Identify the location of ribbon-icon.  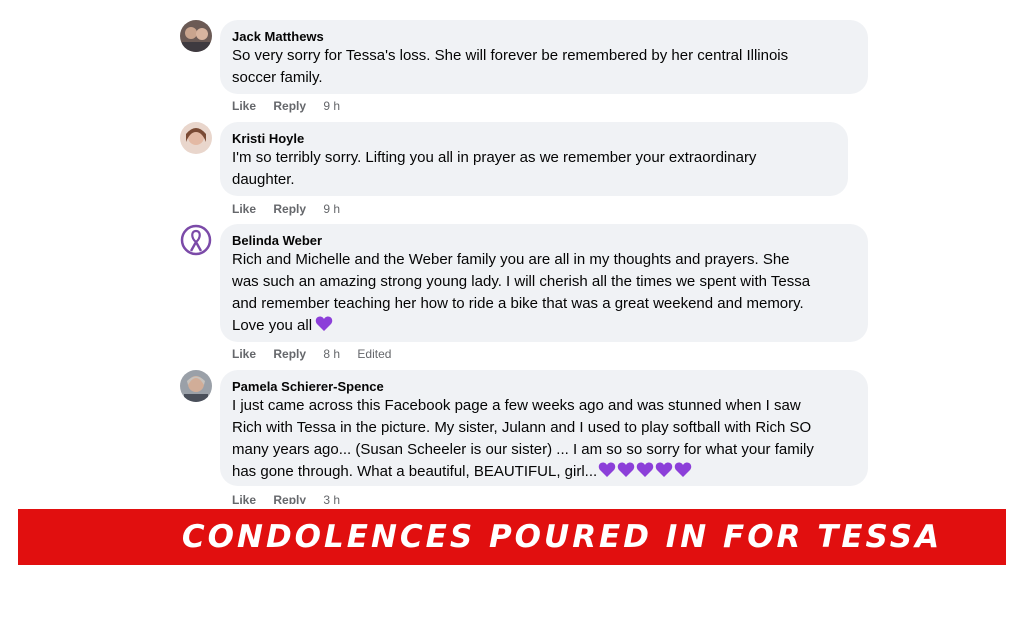
(196, 240).